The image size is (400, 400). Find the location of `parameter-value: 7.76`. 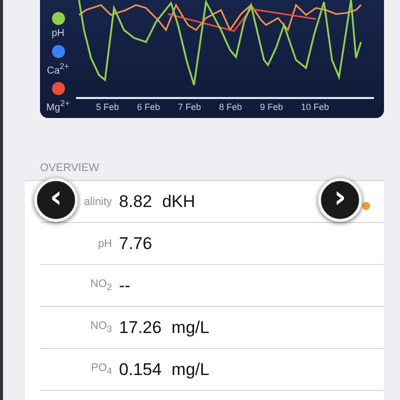

parameter-value: 7.76 is located at coordinates (135, 244).